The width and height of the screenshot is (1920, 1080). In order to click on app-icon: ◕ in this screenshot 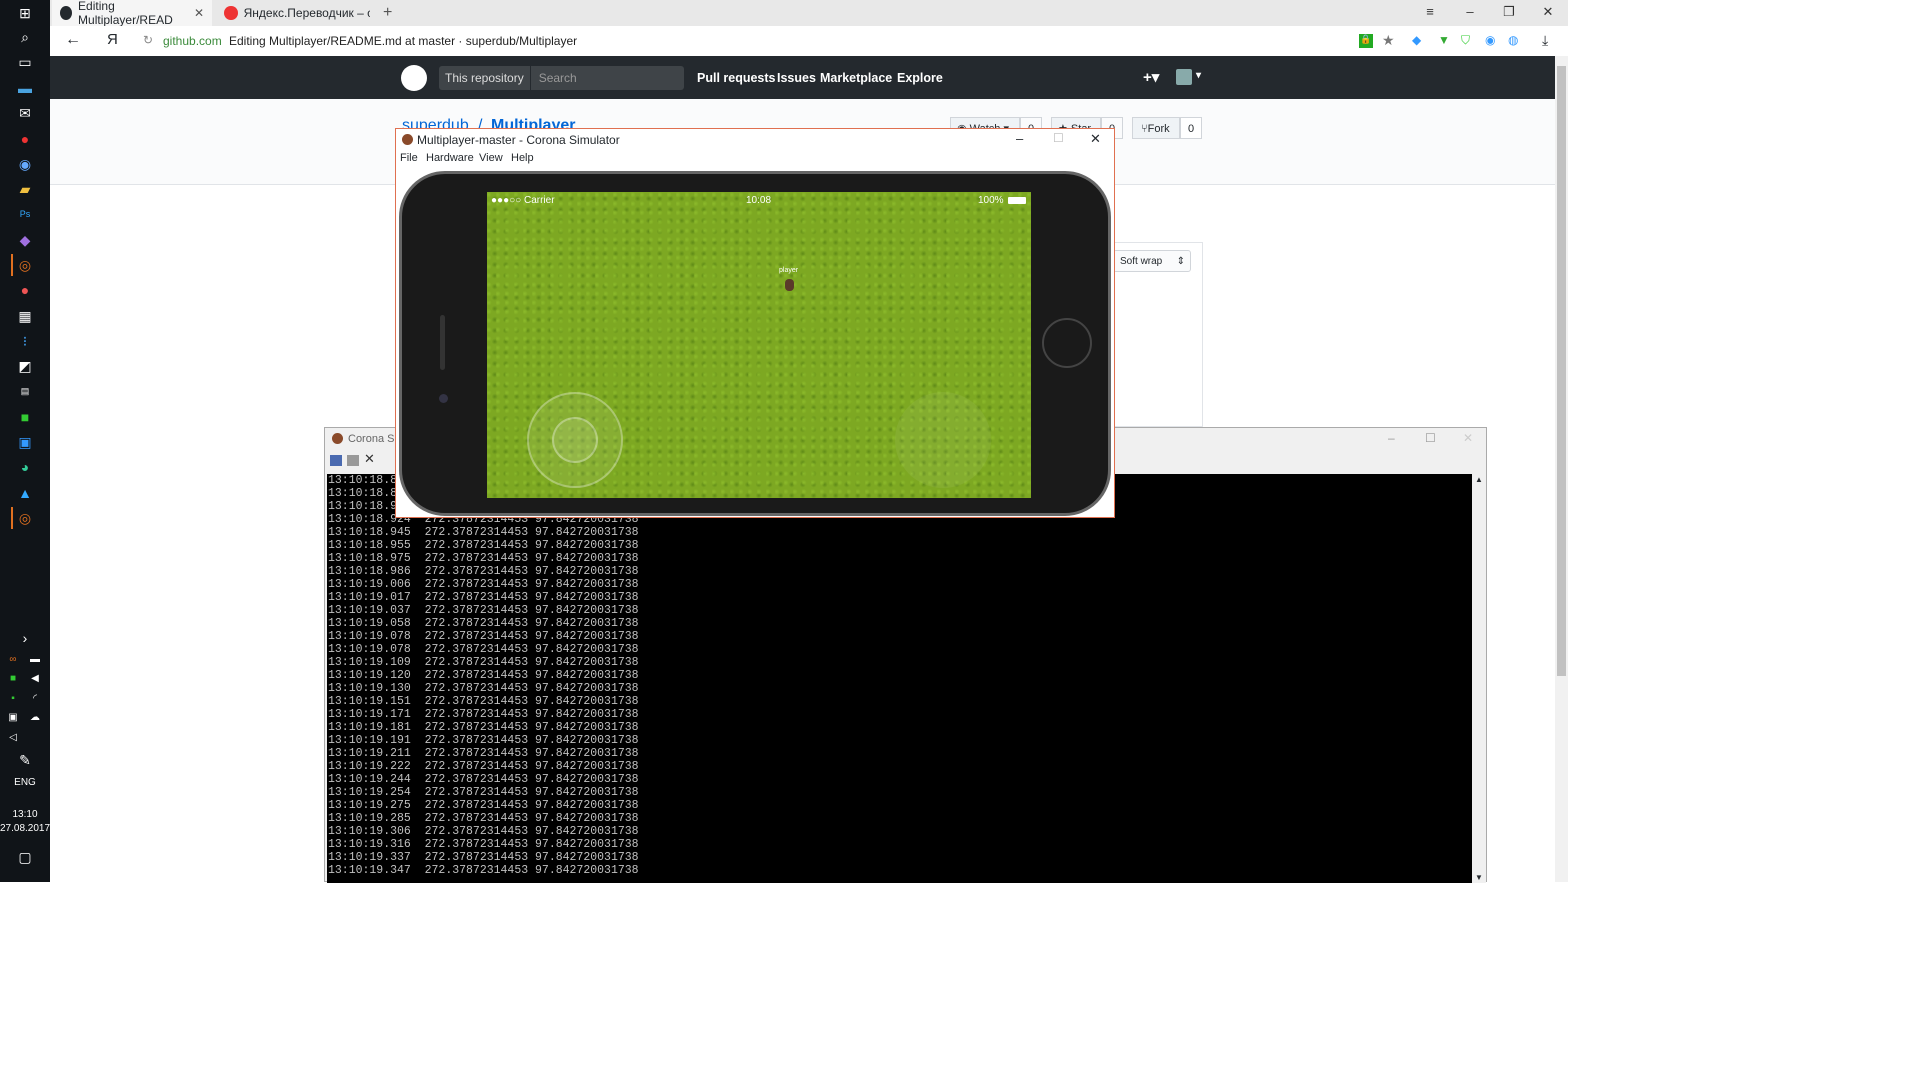, I will do `click(25, 467)`.